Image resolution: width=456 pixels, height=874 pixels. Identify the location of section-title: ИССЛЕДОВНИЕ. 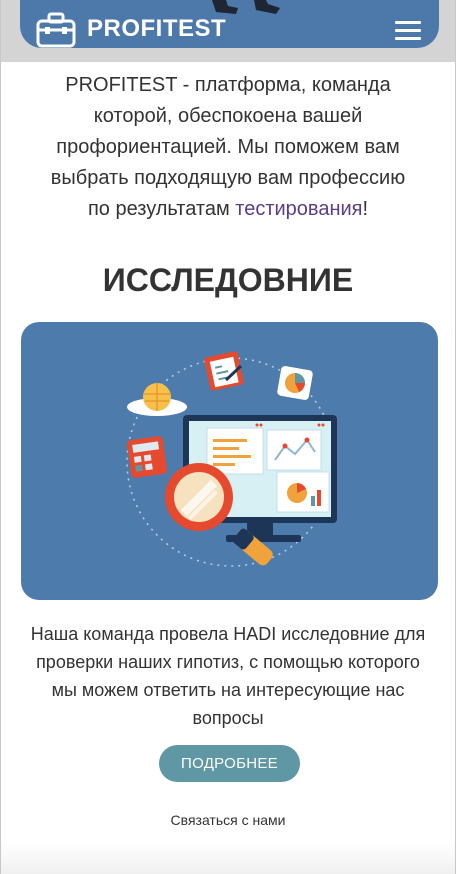
(228, 280).